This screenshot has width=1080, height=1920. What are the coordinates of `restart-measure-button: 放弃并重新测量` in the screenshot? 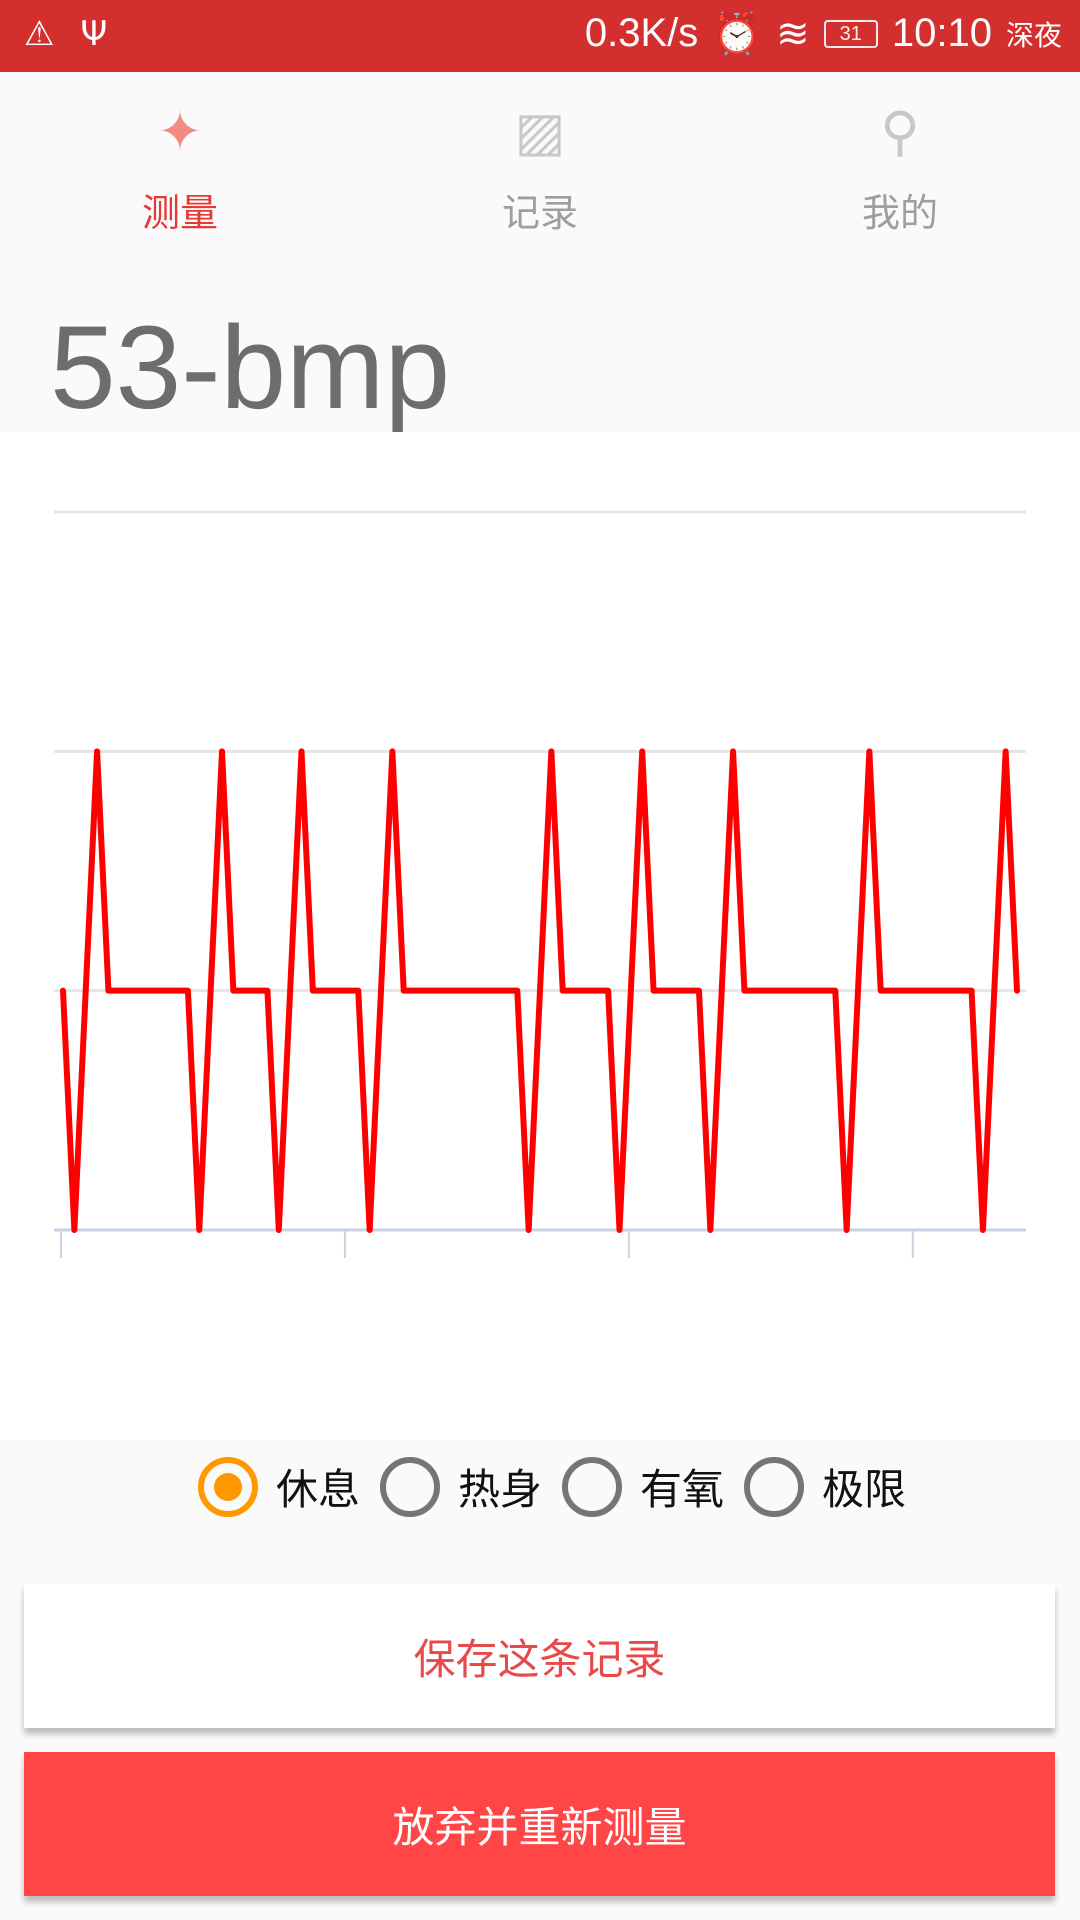 It's located at (539, 1824).